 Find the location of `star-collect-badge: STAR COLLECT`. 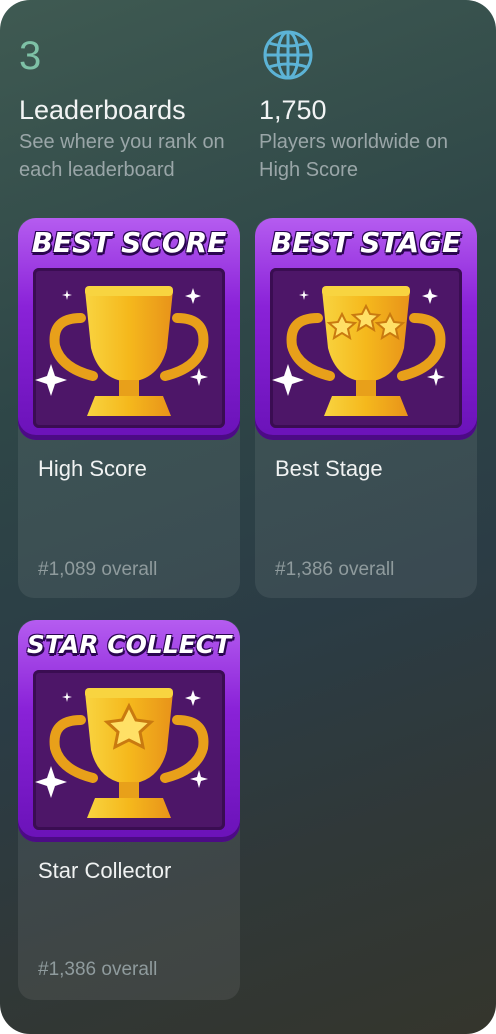

star-collect-badge: STAR COLLECT is located at coordinates (129, 731).